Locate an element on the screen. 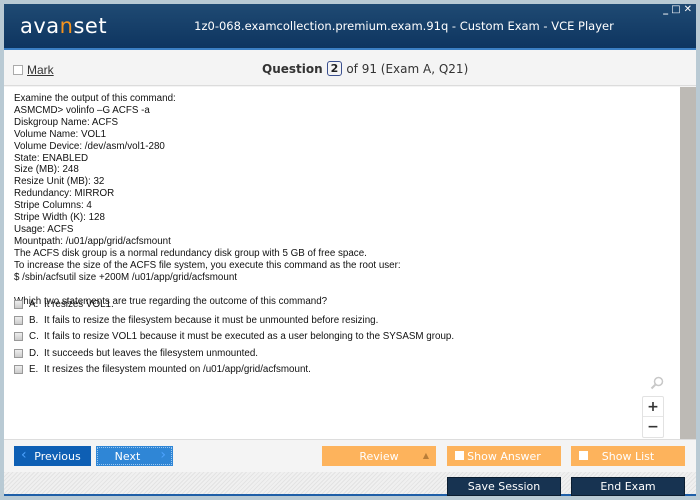 Image resolution: width=700 pixels, height=500 pixels. minimize-button: _ is located at coordinates (665, 10).